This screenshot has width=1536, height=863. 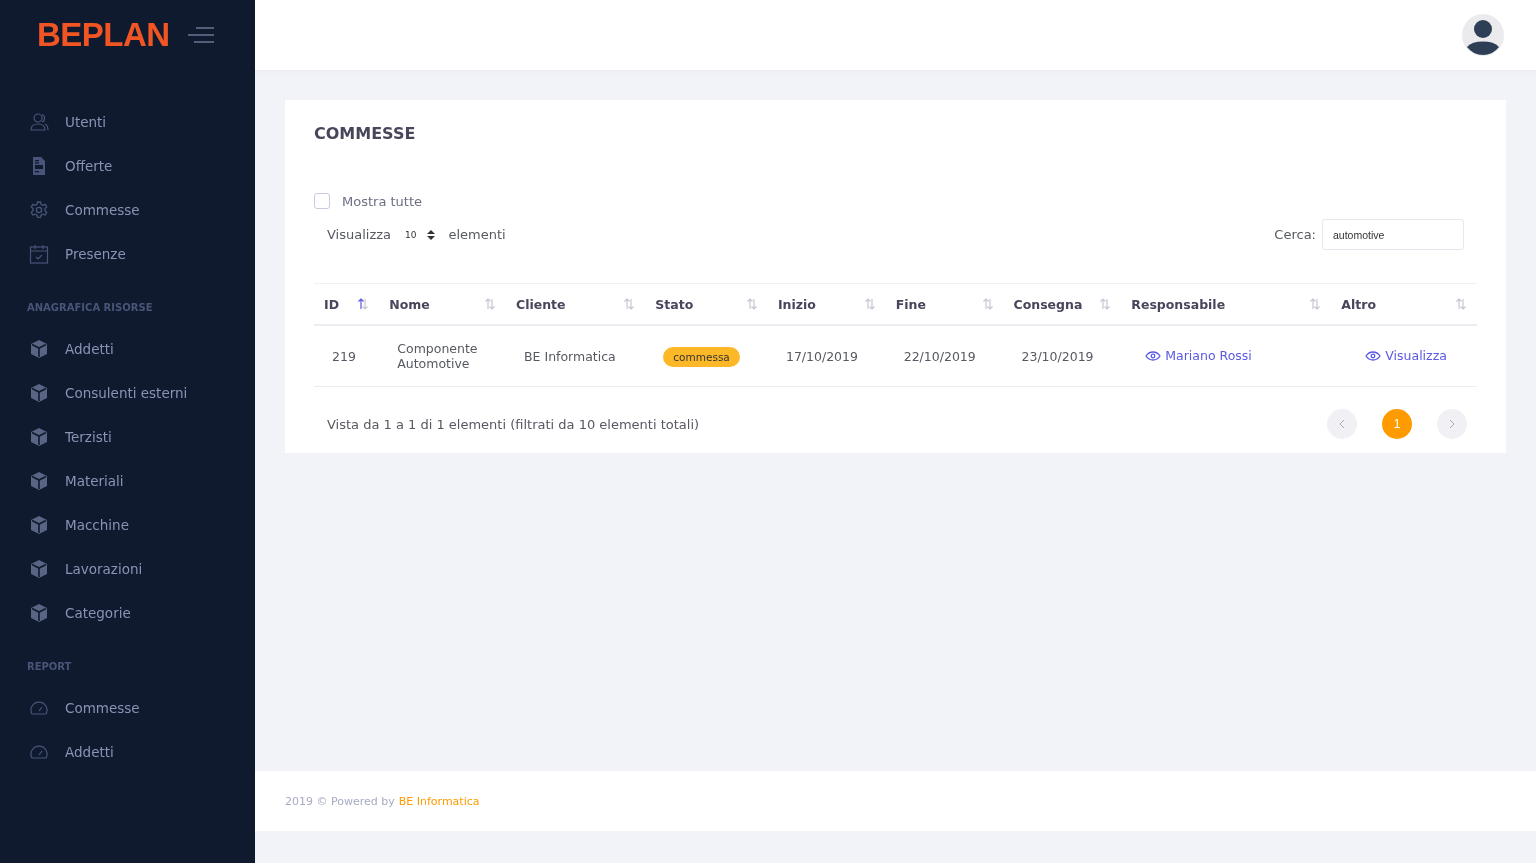 I want to click on column-header: Stato, so click(x=706, y=304).